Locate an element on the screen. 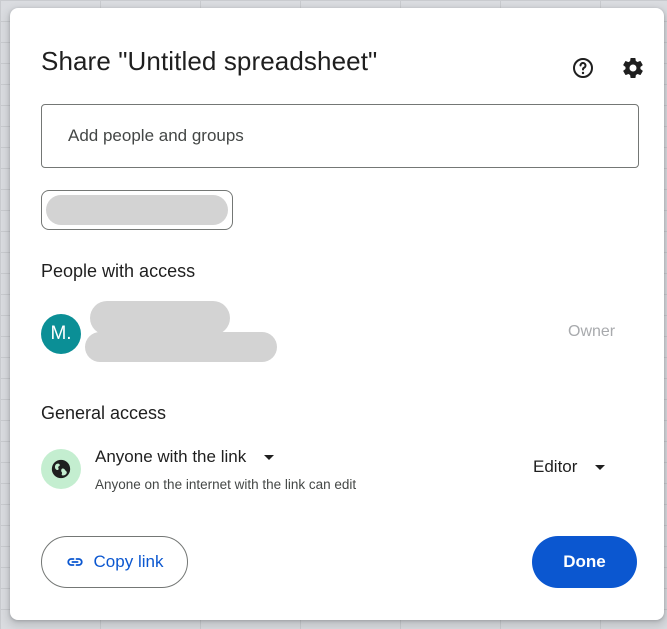  globe-icon is located at coordinates (61, 469).